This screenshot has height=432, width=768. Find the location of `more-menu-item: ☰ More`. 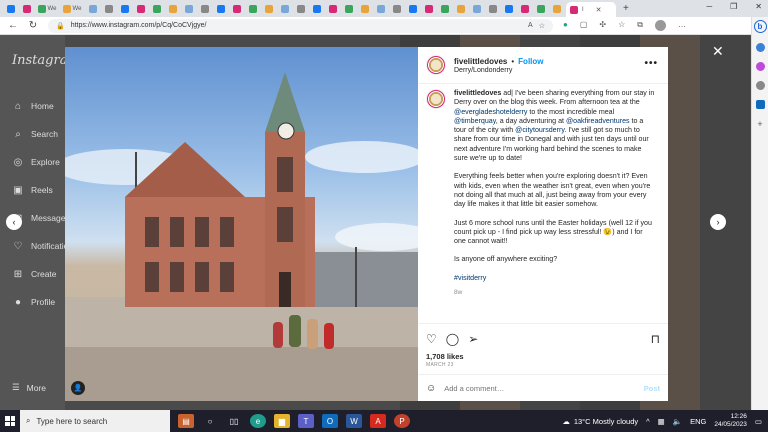

more-menu-item: ☰ More is located at coordinates (29, 387).